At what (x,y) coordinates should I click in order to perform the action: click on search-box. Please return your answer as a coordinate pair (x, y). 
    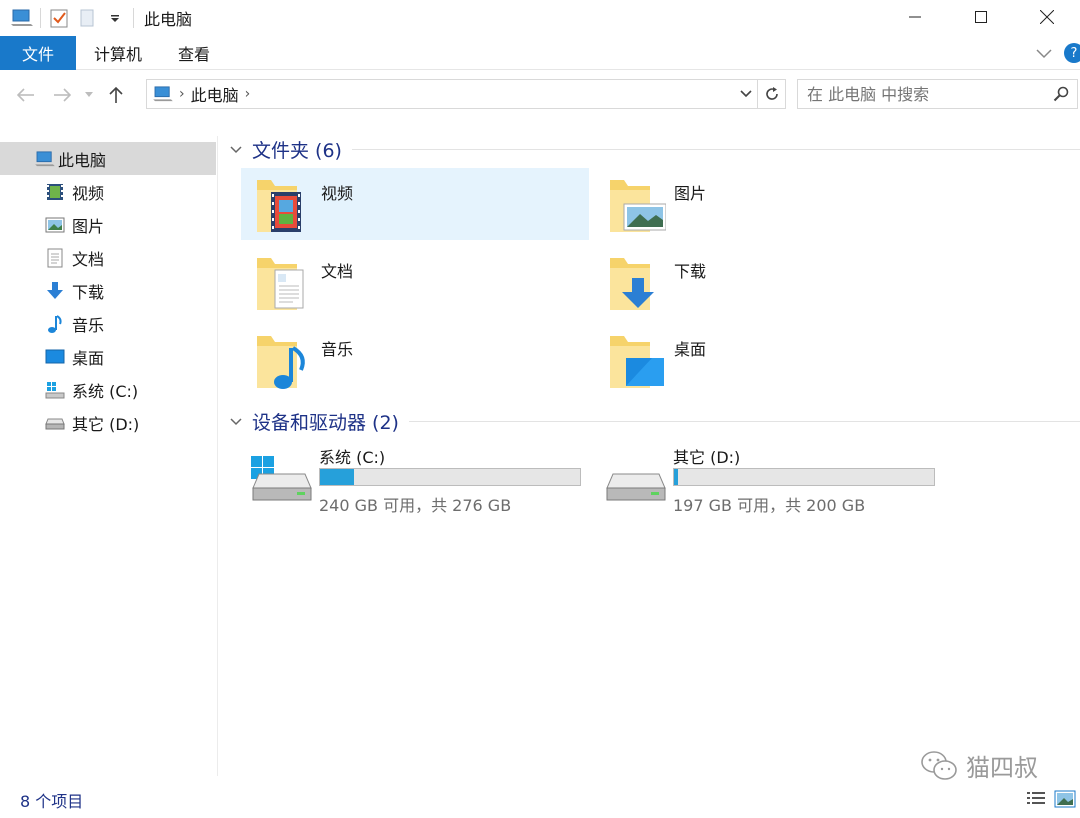
    Looking at the image, I should click on (937, 94).